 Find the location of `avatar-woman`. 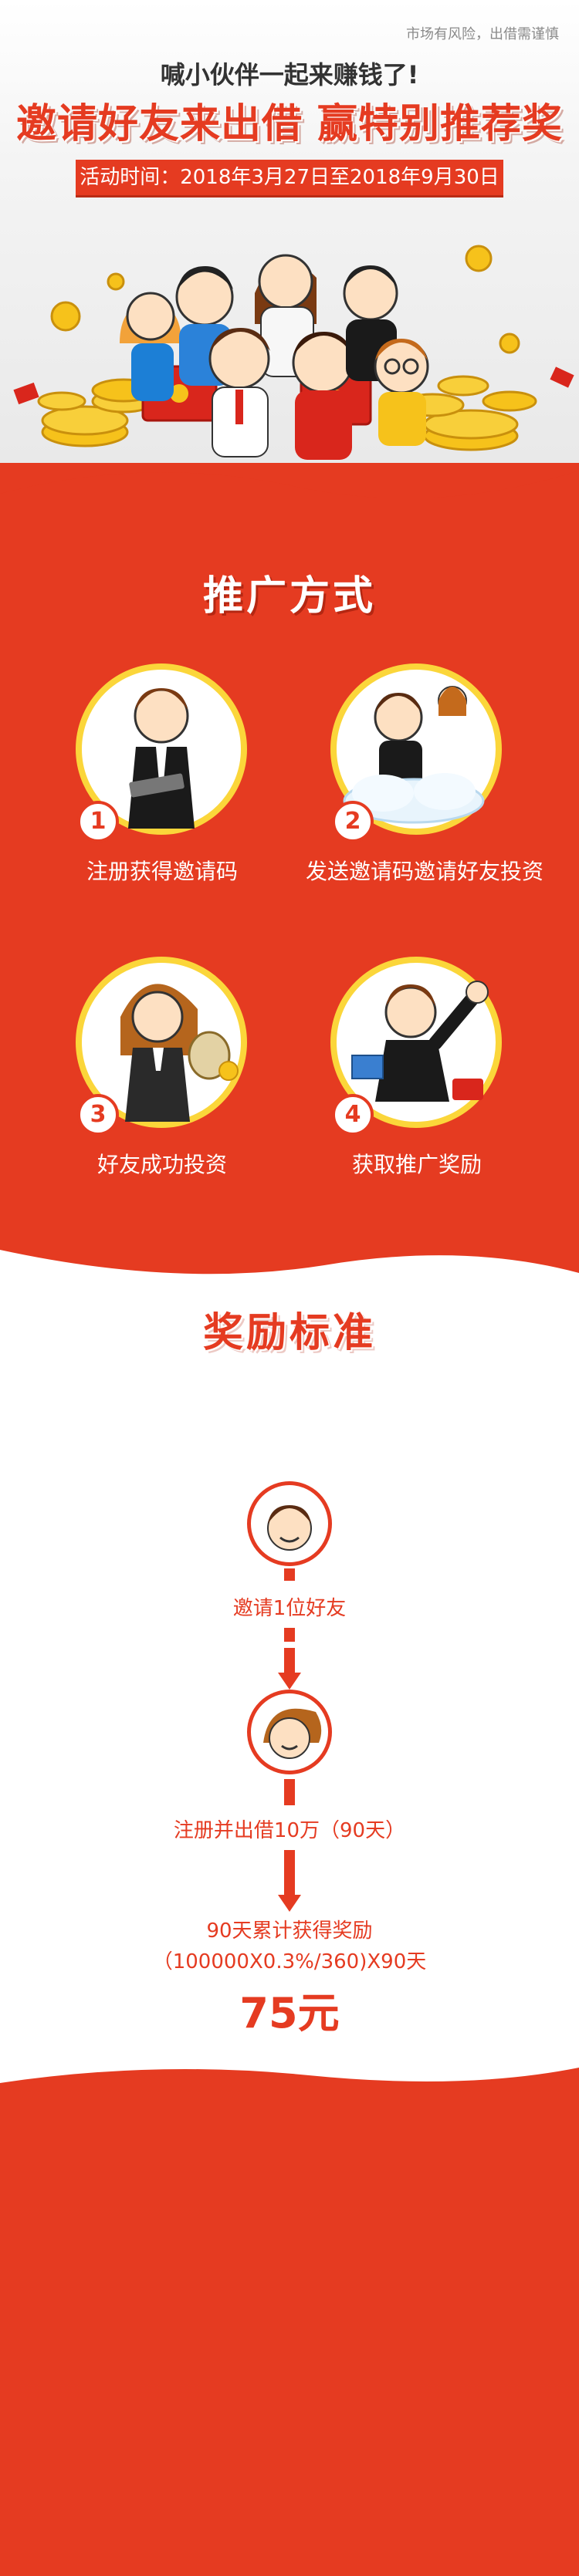

avatar-woman is located at coordinates (289, 1732).